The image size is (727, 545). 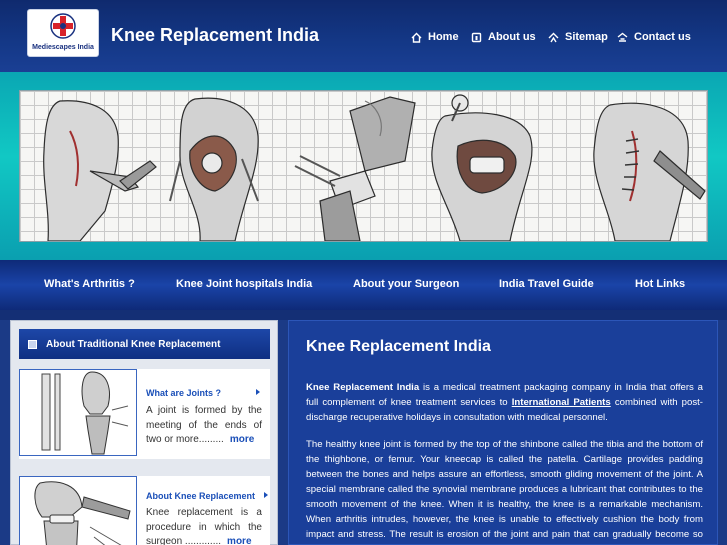 I want to click on sidebar-header: About Traditional Knee Replacement, so click(x=144, y=344).